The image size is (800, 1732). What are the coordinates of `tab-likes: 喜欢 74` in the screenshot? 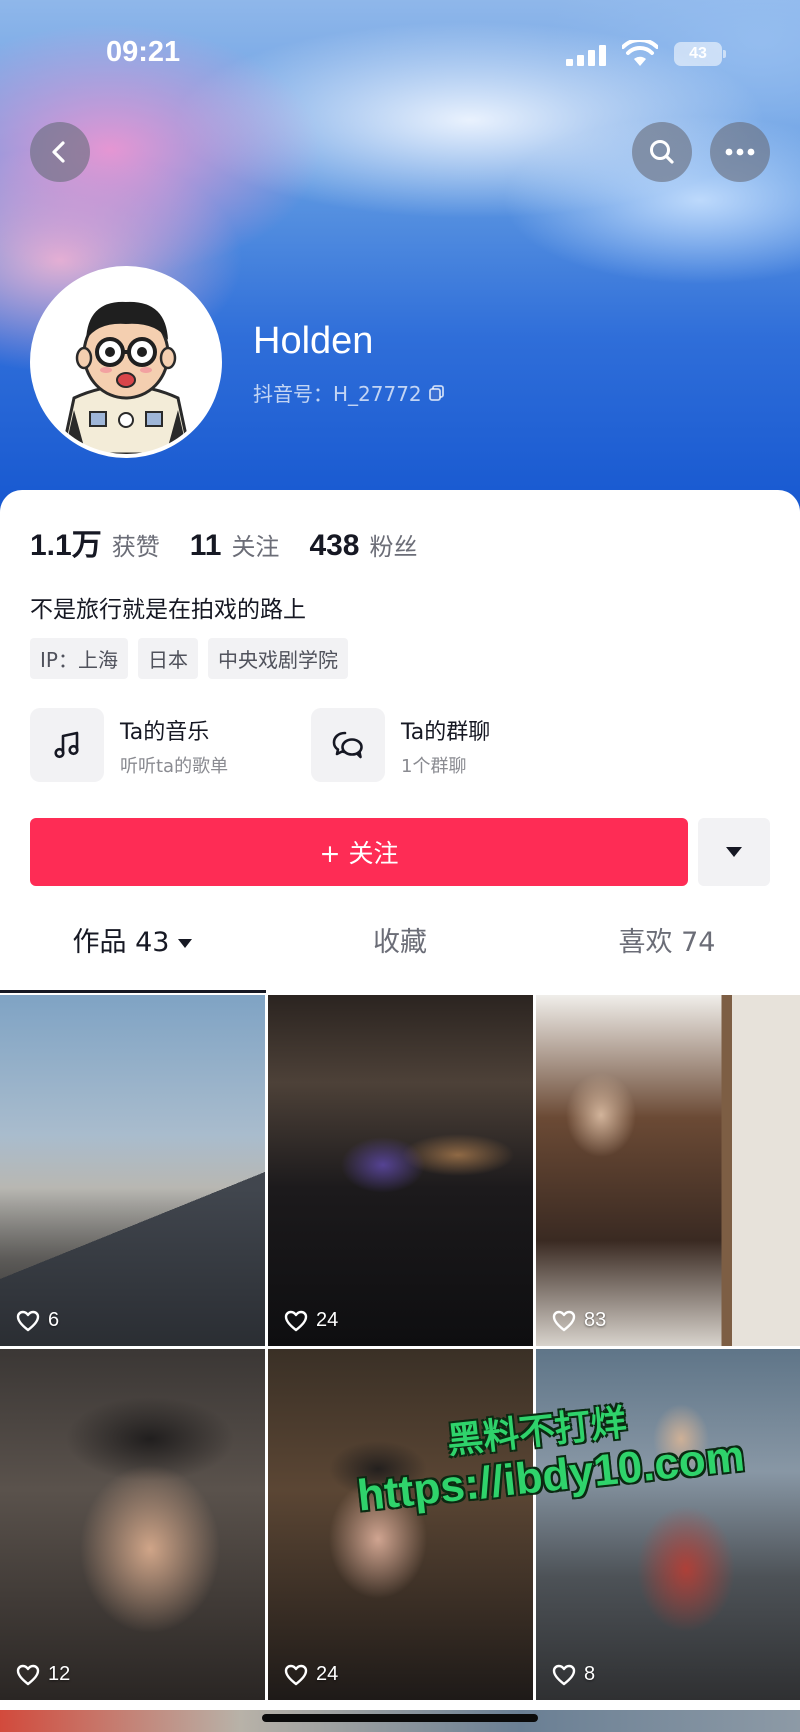 It's located at (667, 951).